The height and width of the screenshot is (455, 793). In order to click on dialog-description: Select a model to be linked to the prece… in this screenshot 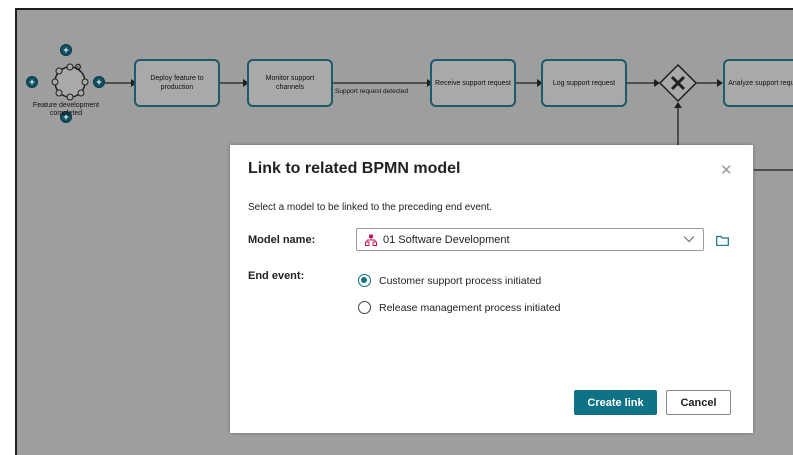, I will do `click(370, 207)`.